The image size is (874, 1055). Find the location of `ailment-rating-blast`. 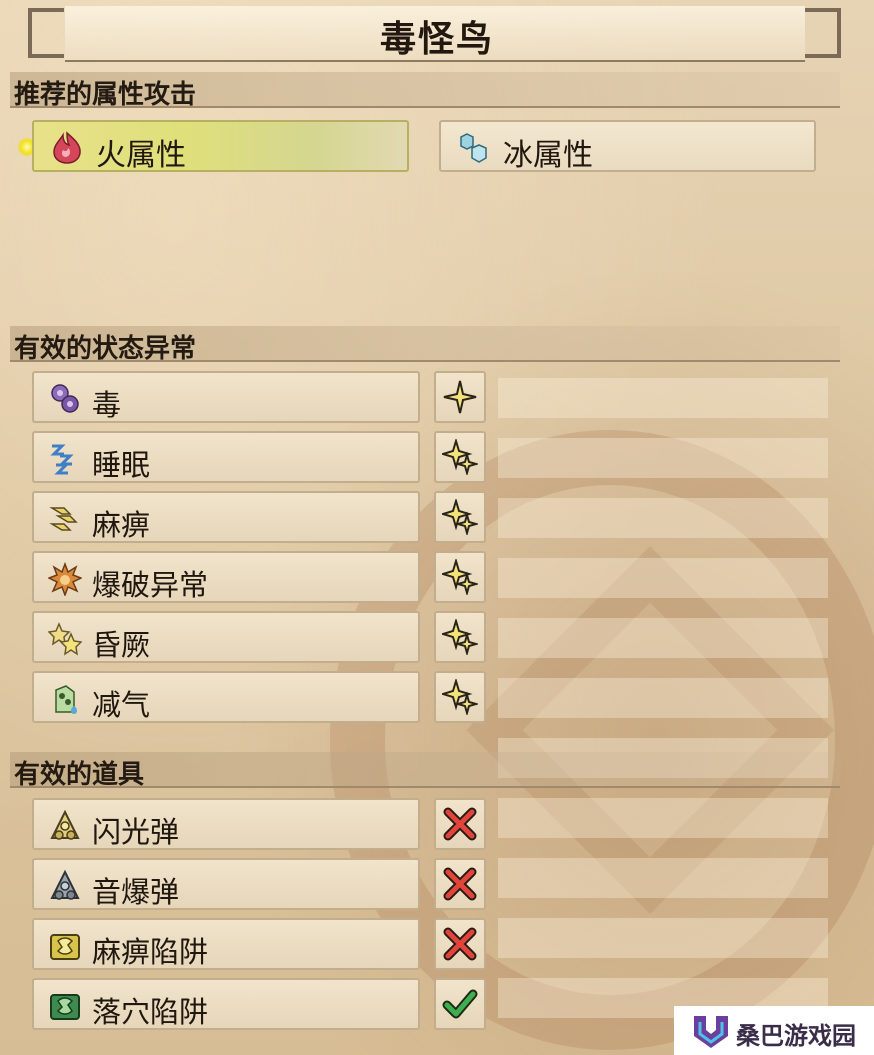

ailment-rating-blast is located at coordinates (460, 577).